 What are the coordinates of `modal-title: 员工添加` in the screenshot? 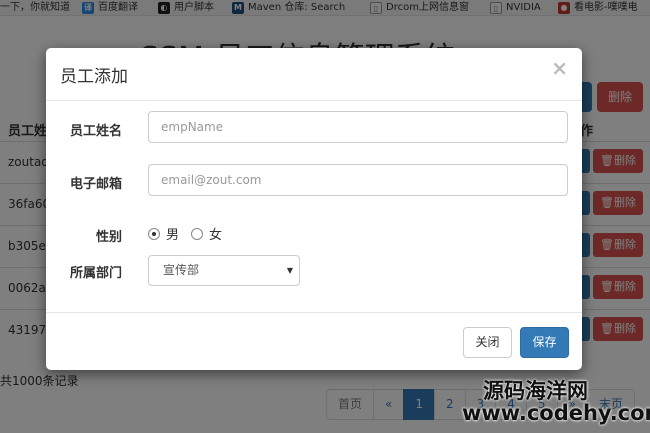 It's located at (94, 77).